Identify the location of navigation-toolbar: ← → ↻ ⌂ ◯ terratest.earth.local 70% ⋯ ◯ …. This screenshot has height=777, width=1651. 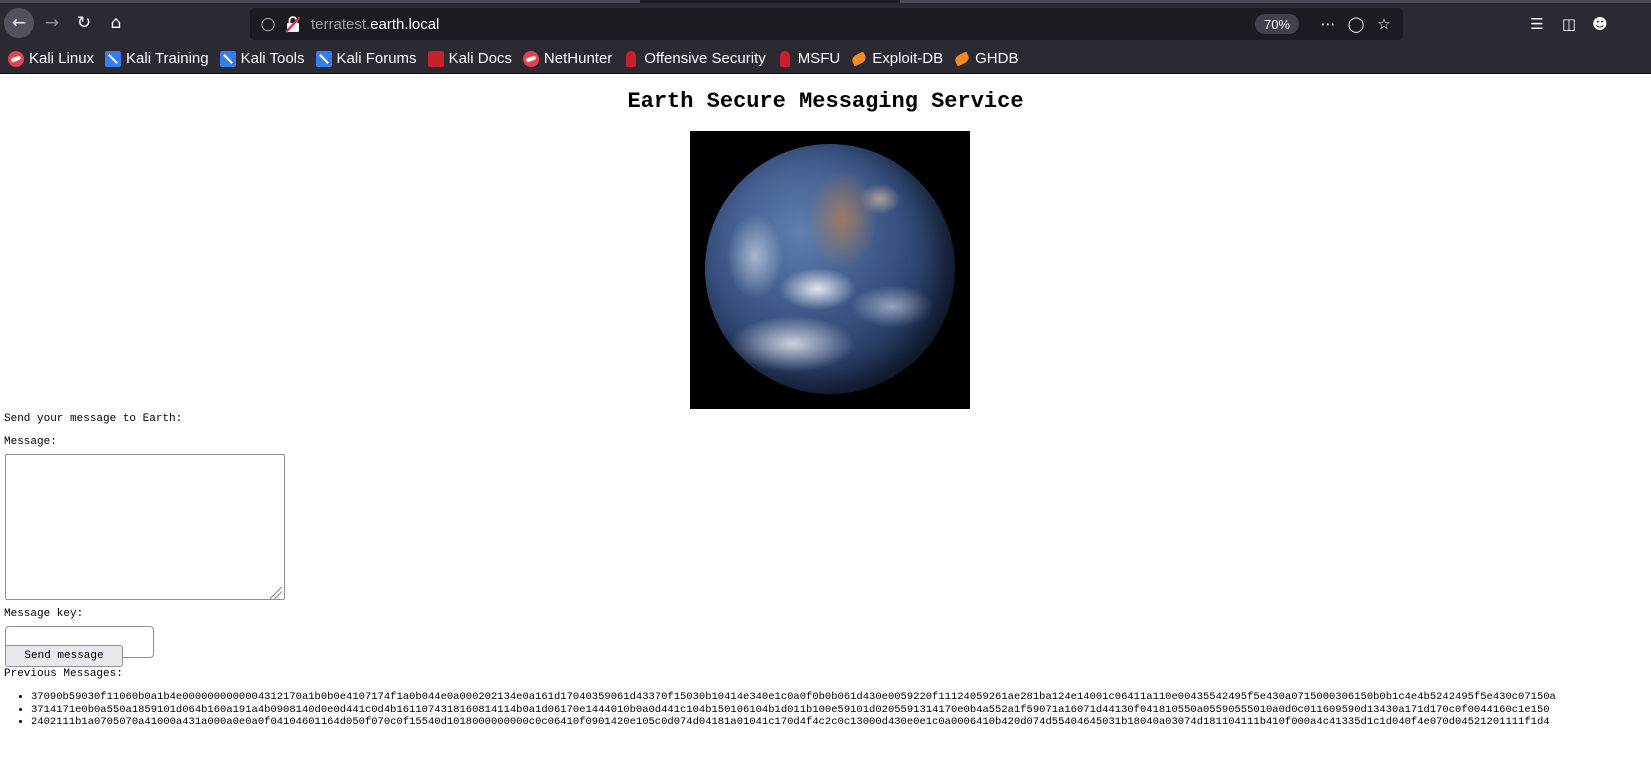
(825, 23).